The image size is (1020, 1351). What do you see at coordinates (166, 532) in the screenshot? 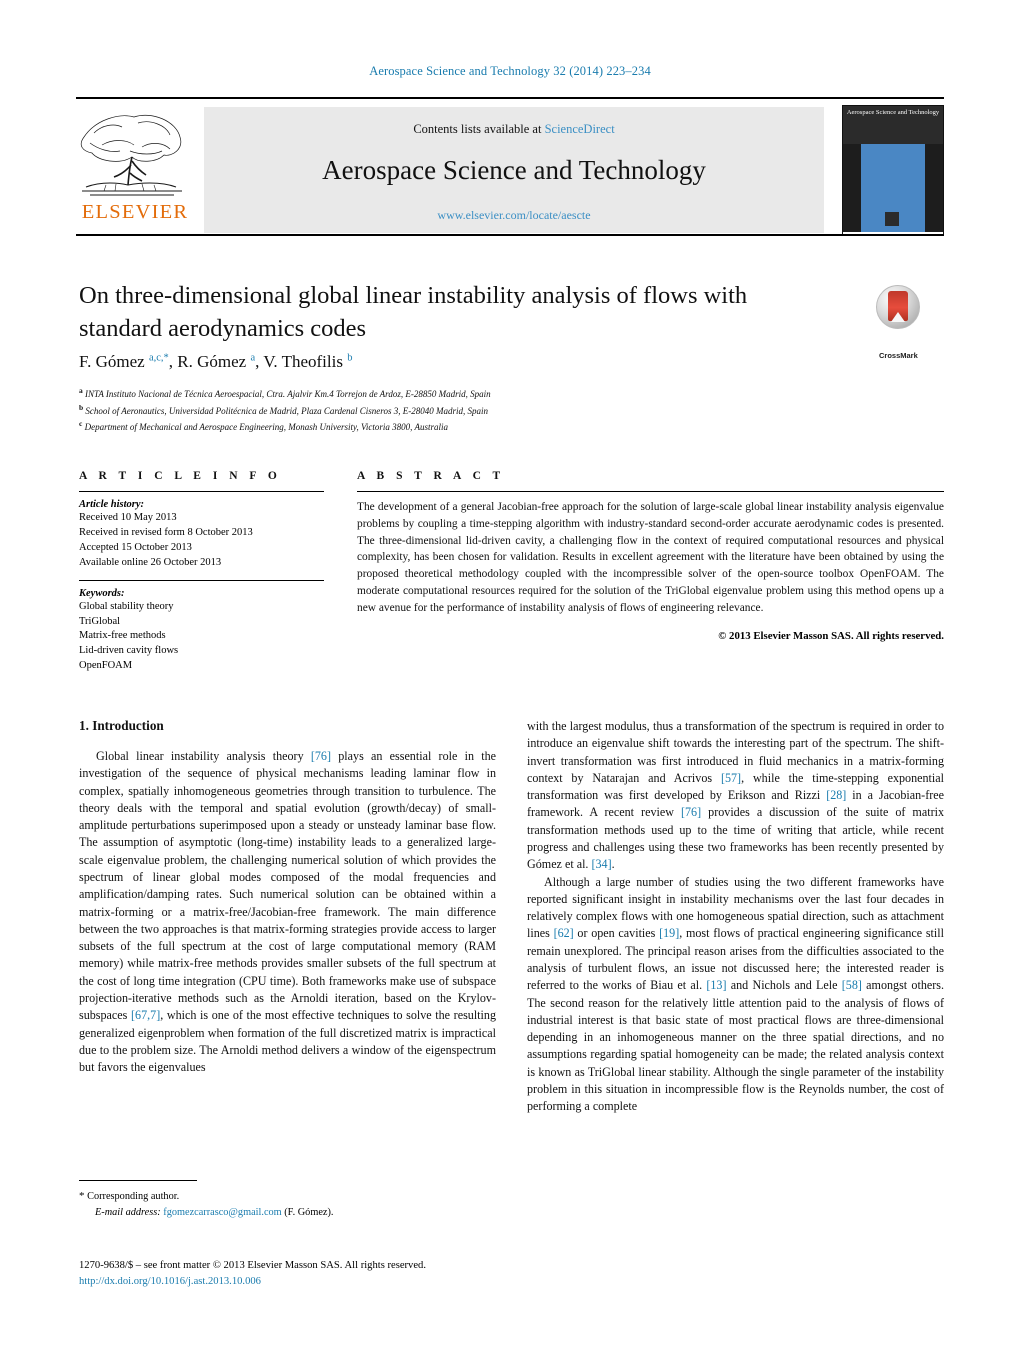
I see `history-item: Received in revised form 8 October 2013` at bounding box center [166, 532].